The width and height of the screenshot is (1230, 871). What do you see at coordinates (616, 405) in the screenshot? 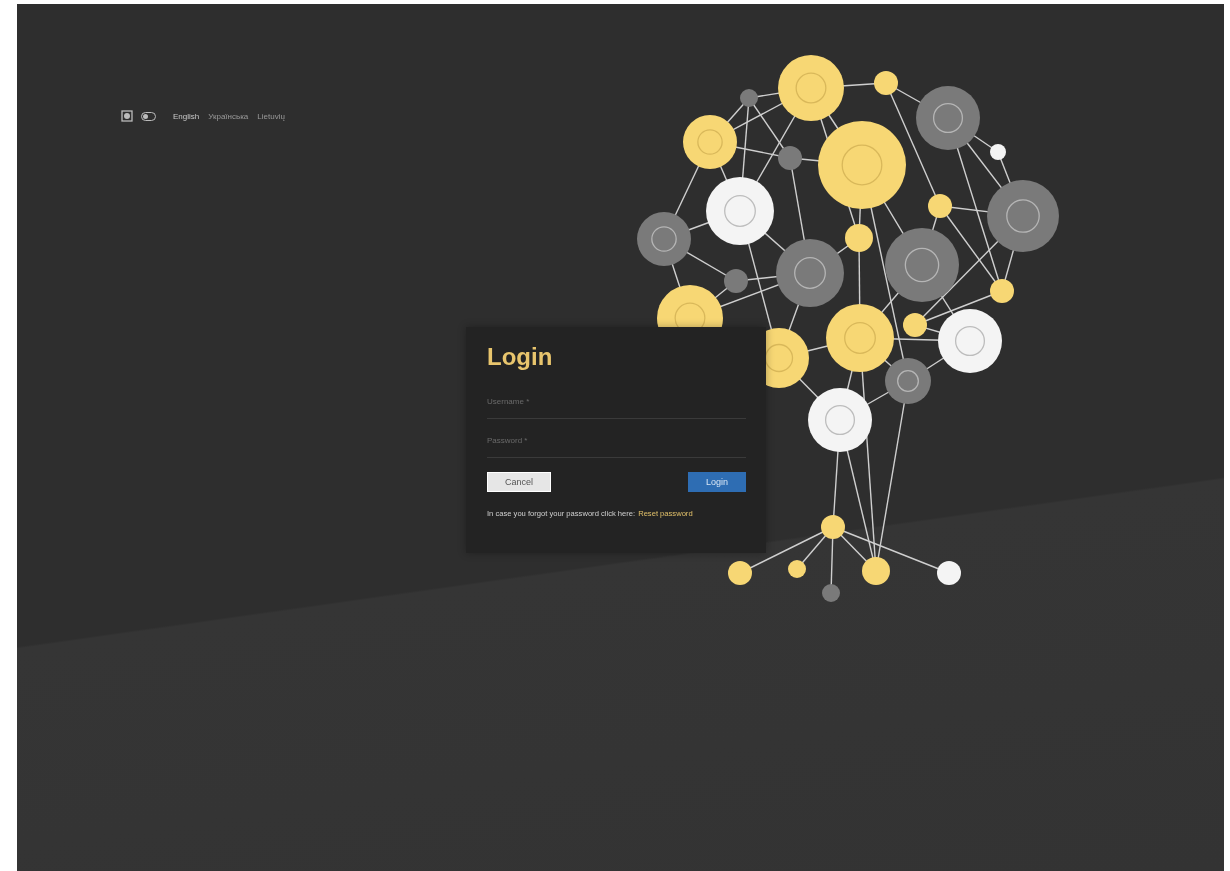
I see `input-field: Username *` at bounding box center [616, 405].